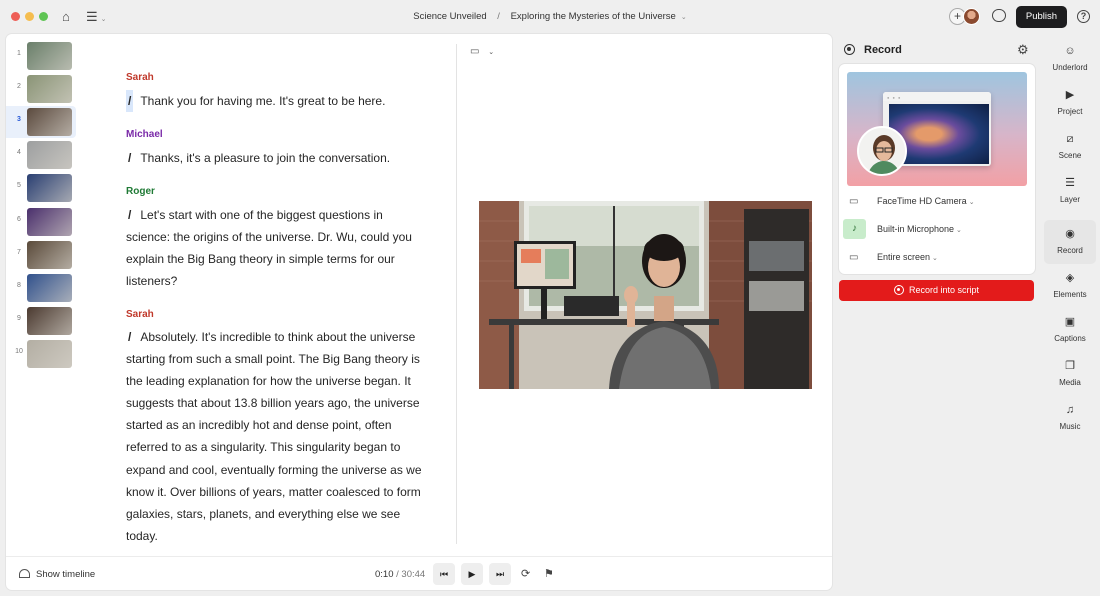 This screenshot has height=596, width=1100. What do you see at coordinates (482, 51) in the screenshot?
I see `canvas-layout-dropdown: ▭ ⌄` at bounding box center [482, 51].